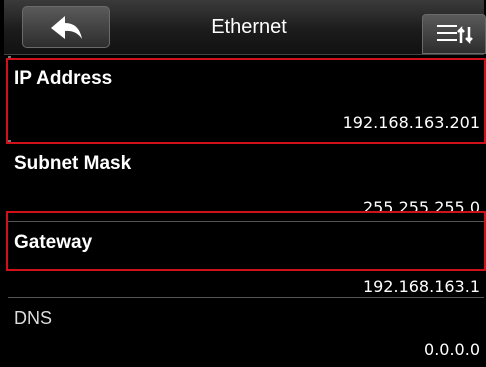 The width and height of the screenshot is (486, 367). I want to click on setting-label: Subnet Mask, so click(73, 163).